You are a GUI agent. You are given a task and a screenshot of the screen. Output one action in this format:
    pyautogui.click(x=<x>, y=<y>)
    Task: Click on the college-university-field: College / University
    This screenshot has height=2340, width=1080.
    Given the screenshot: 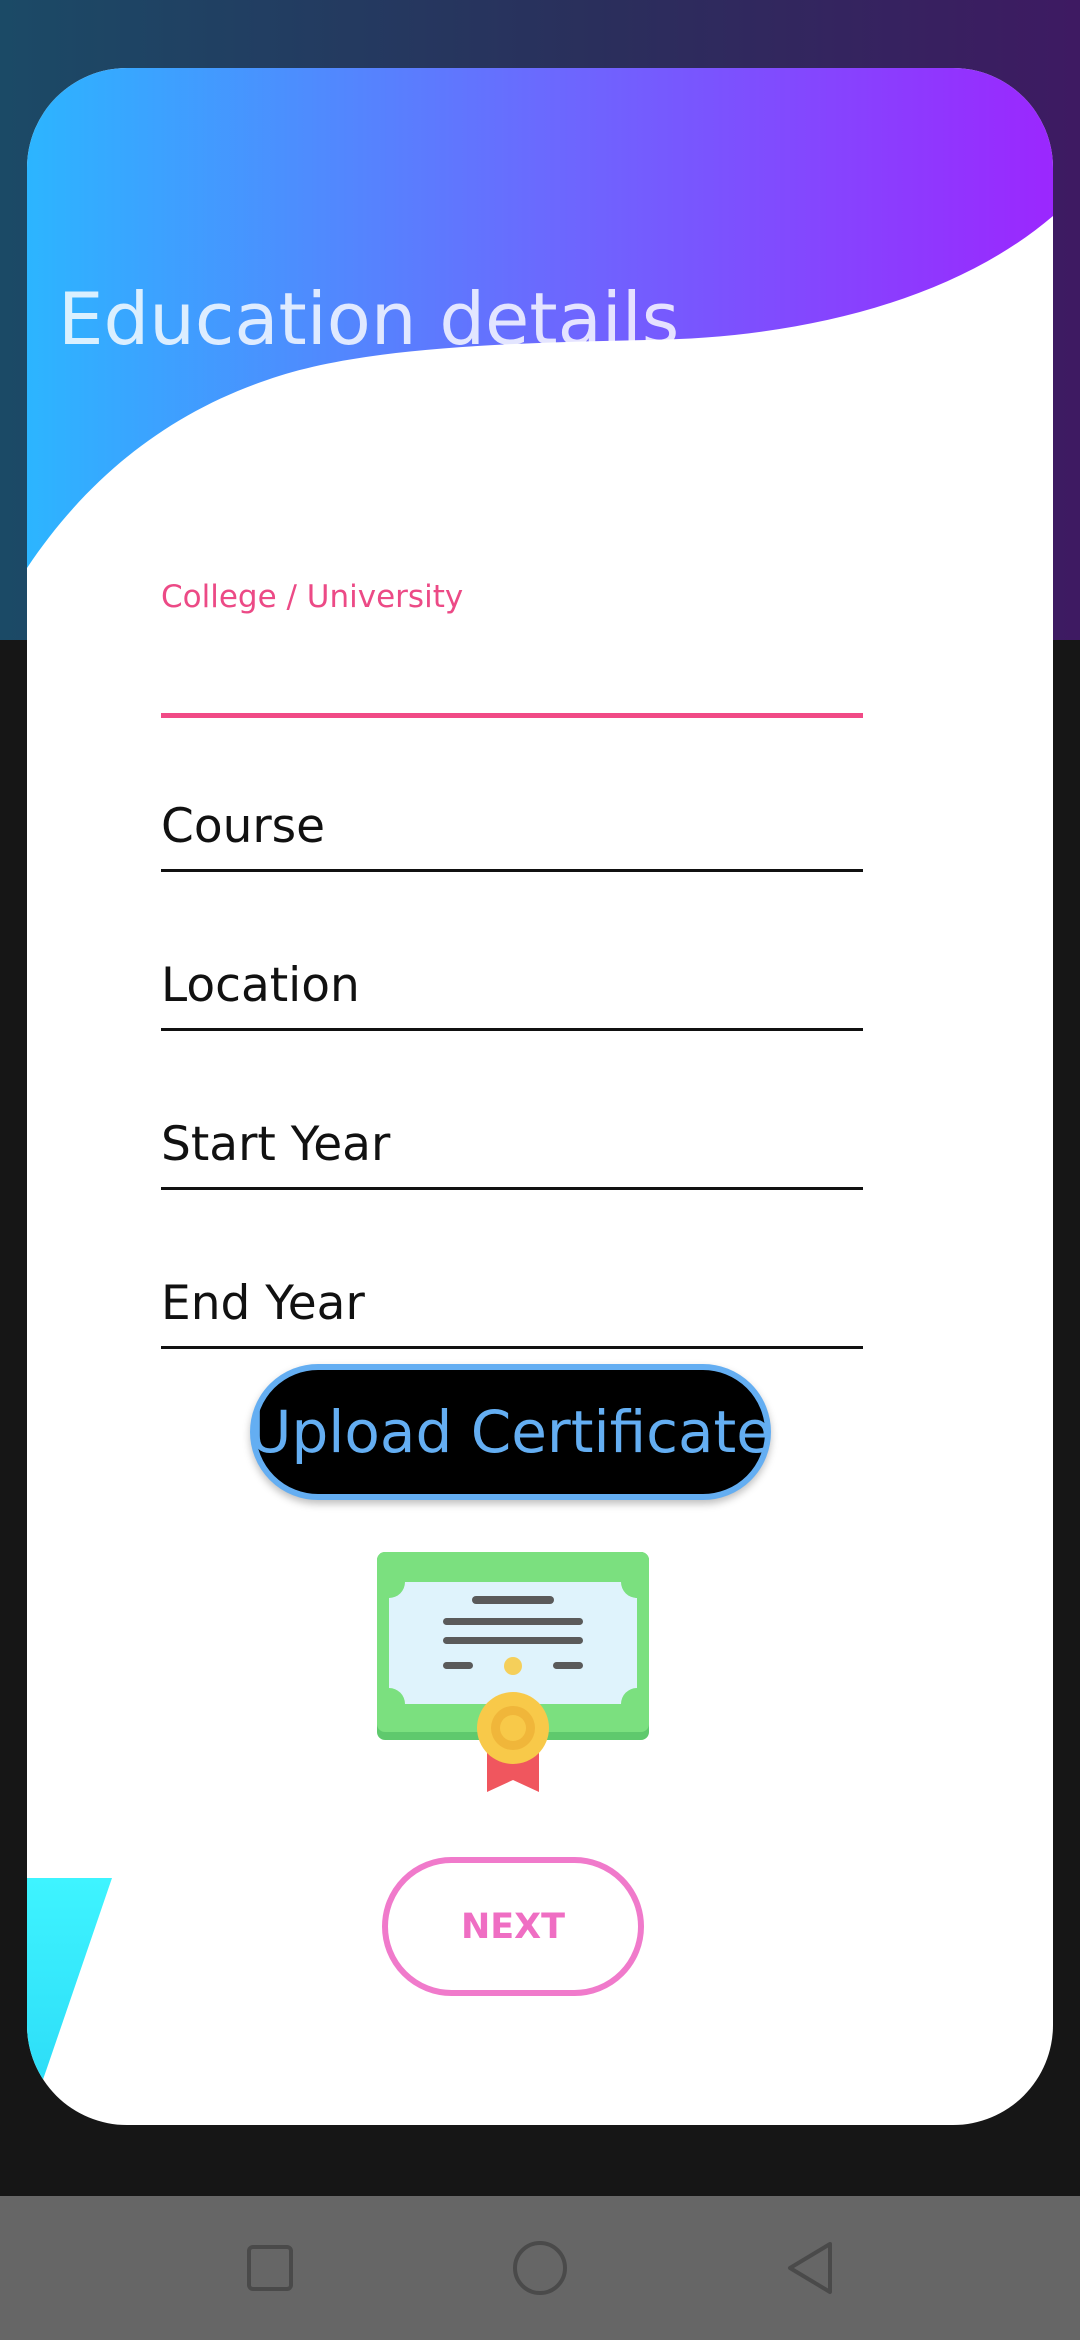 What is the action you would take?
    pyautogui.click(x=512, y=650)
    